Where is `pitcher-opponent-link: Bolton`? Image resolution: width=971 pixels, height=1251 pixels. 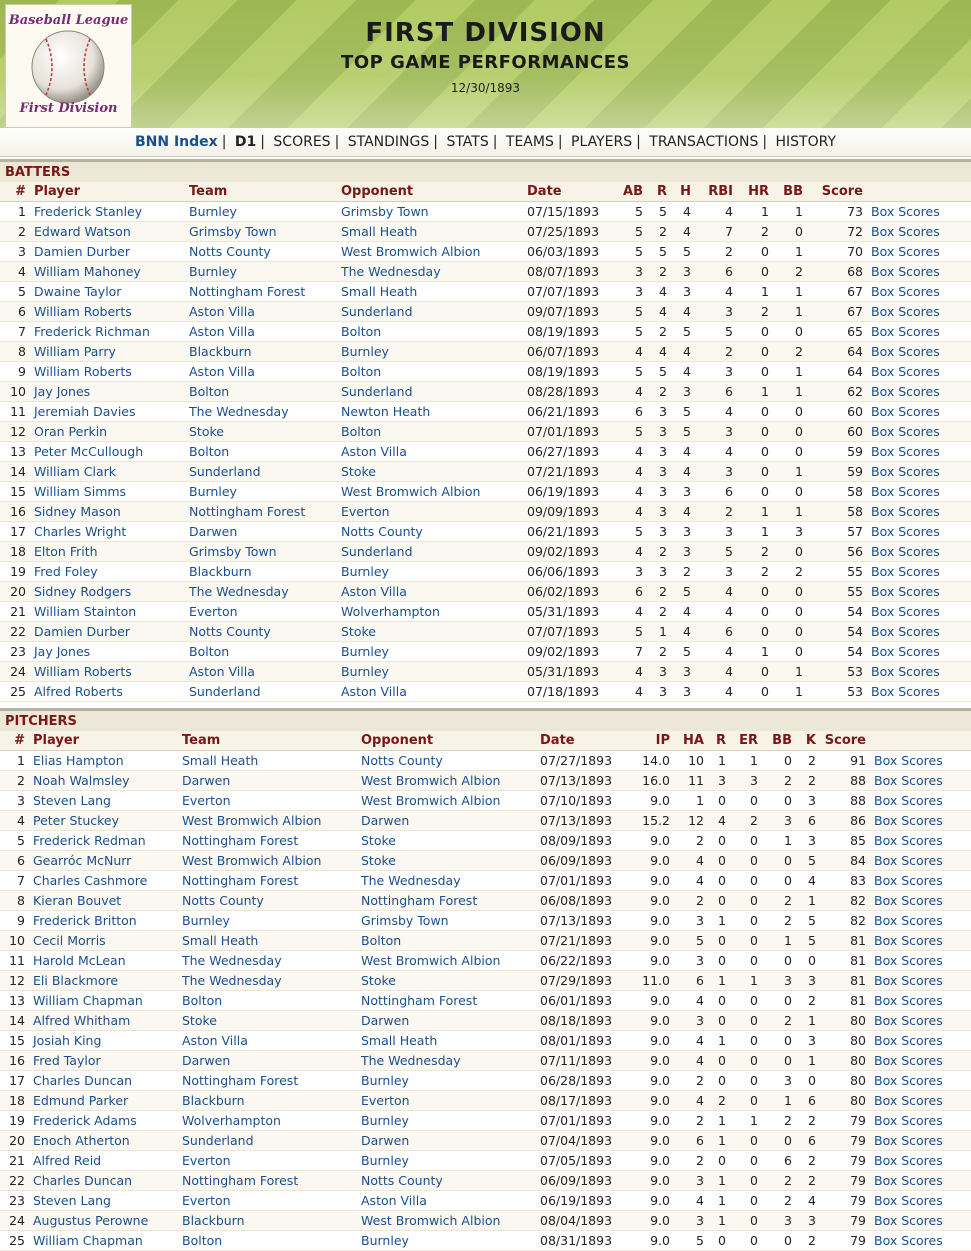
pitcher-opponent-link: Bolton is located at coordinates (446, 940).